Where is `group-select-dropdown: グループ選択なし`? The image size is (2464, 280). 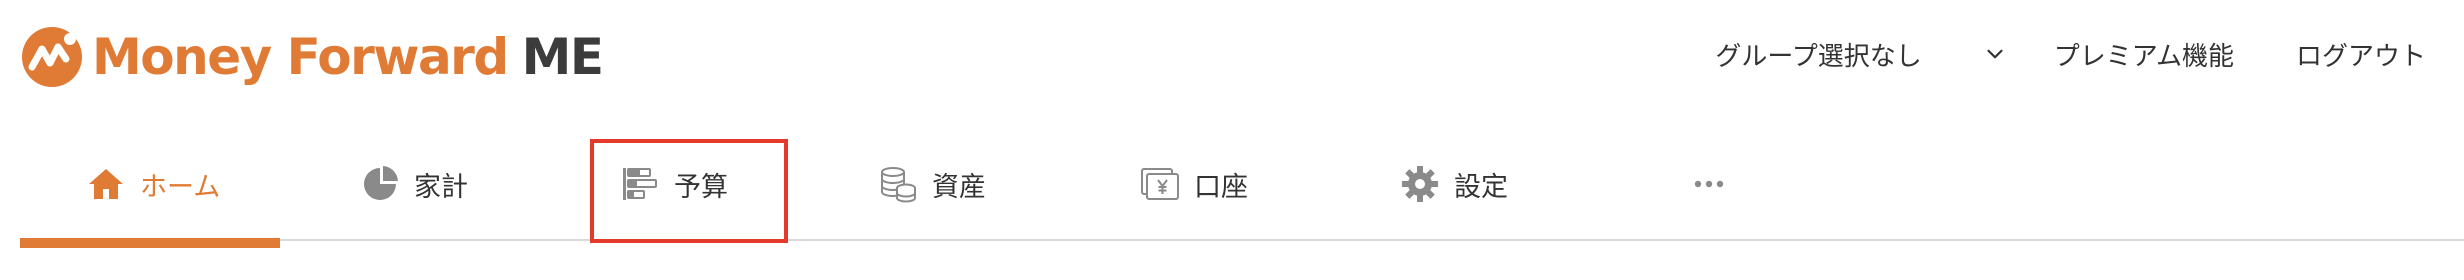
group-select-dropdown: グループ選択なし is located at coordinates (1861, 54).